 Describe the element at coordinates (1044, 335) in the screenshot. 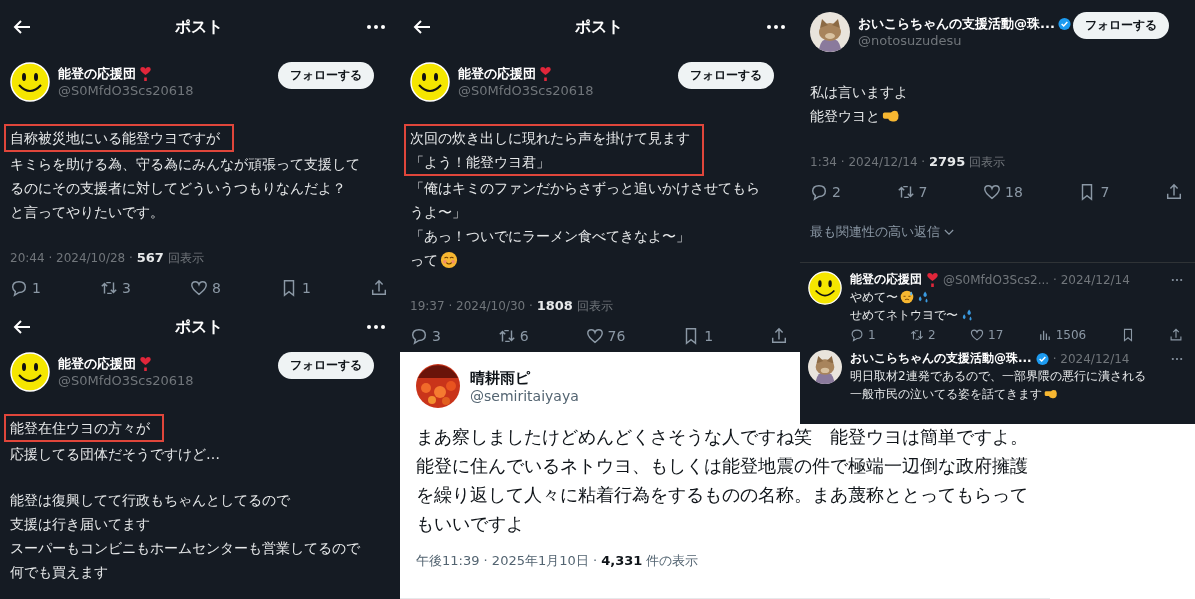

I see `views-icon` at that location.